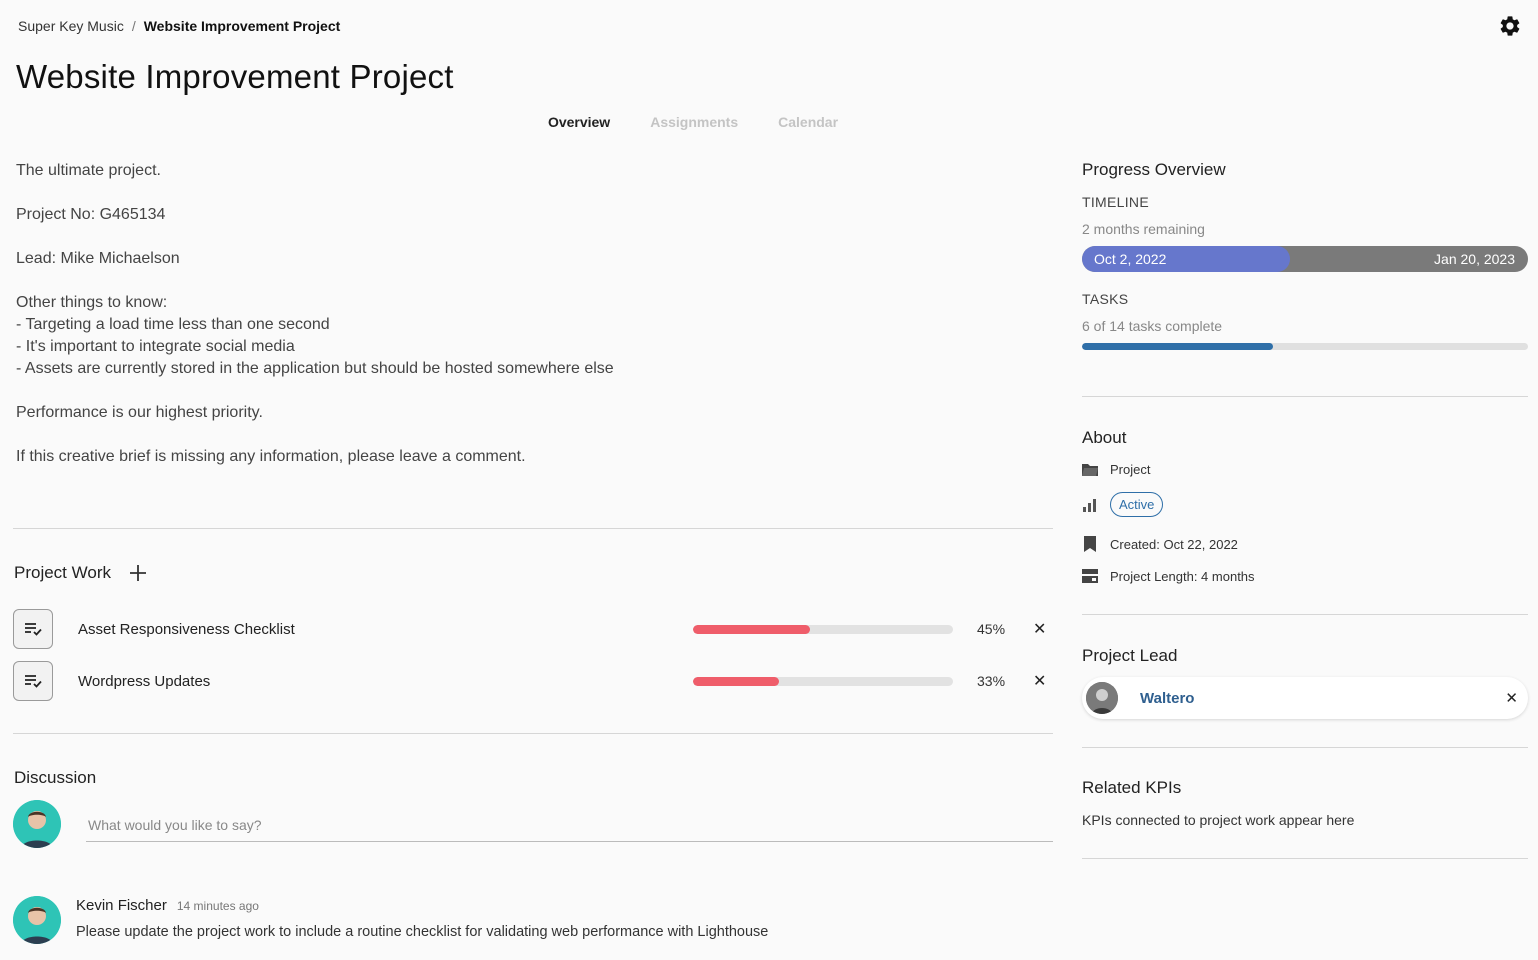  What do you see at coordinates (1510, 26) in the screenshot?
I see `gear-icon` at bounding box center [1510, 26].